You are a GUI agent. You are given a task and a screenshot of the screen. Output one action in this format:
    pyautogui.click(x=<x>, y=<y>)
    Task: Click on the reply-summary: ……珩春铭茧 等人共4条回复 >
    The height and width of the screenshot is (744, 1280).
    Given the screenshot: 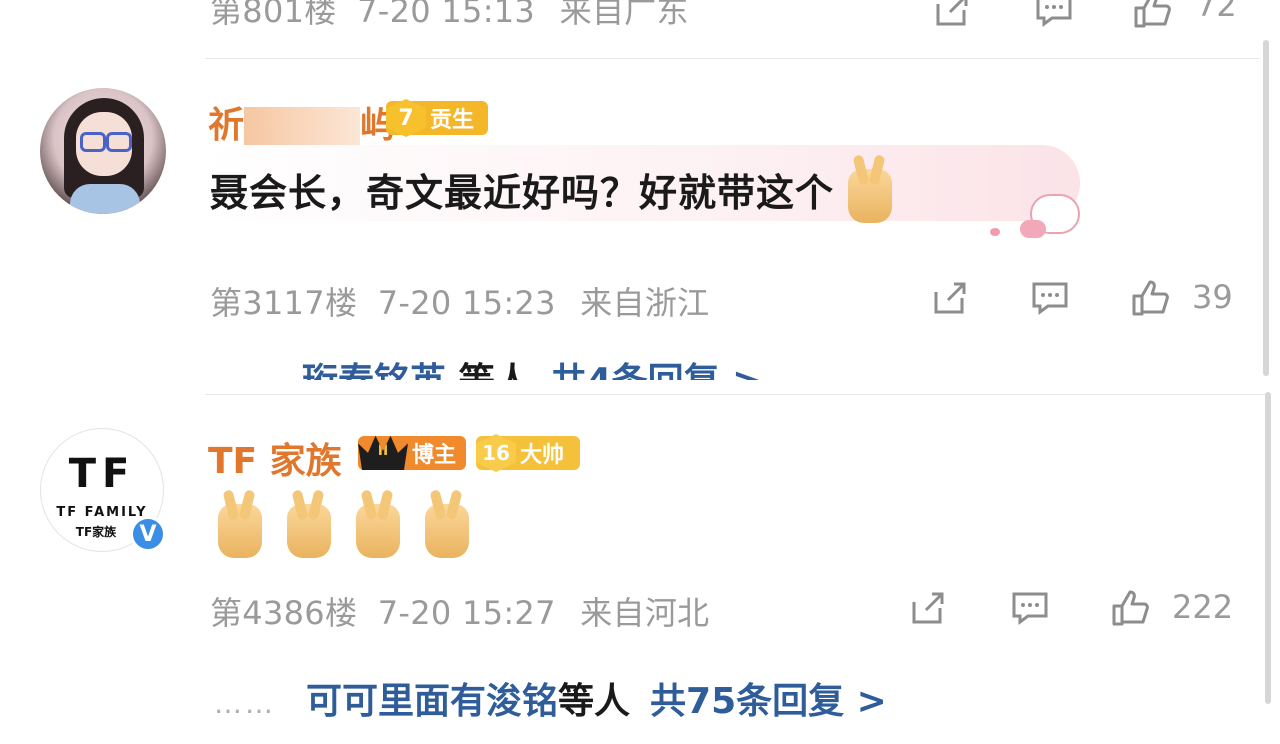 What is the action you would take?
    pyautogui.click(x=486, y=366)
    